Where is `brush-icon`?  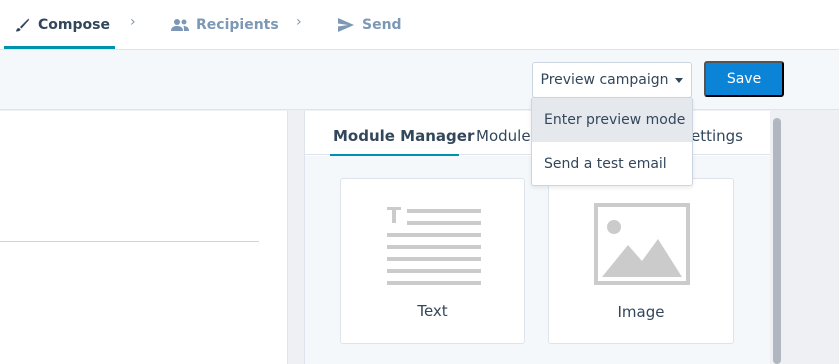 brush-icon is located at coordinates (22, 25).